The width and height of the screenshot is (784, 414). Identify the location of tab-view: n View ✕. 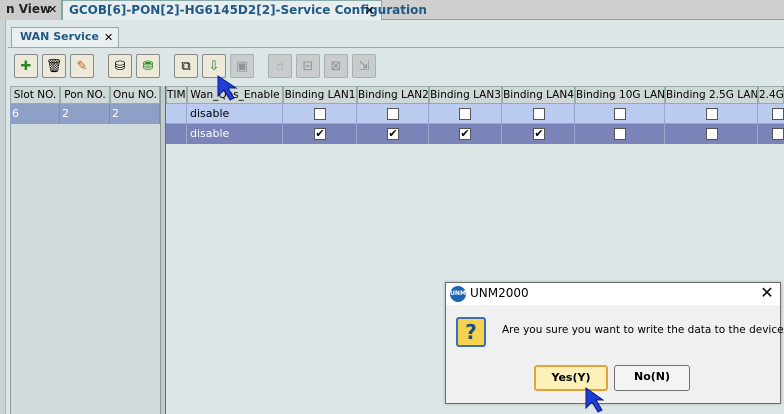
(31, 10).